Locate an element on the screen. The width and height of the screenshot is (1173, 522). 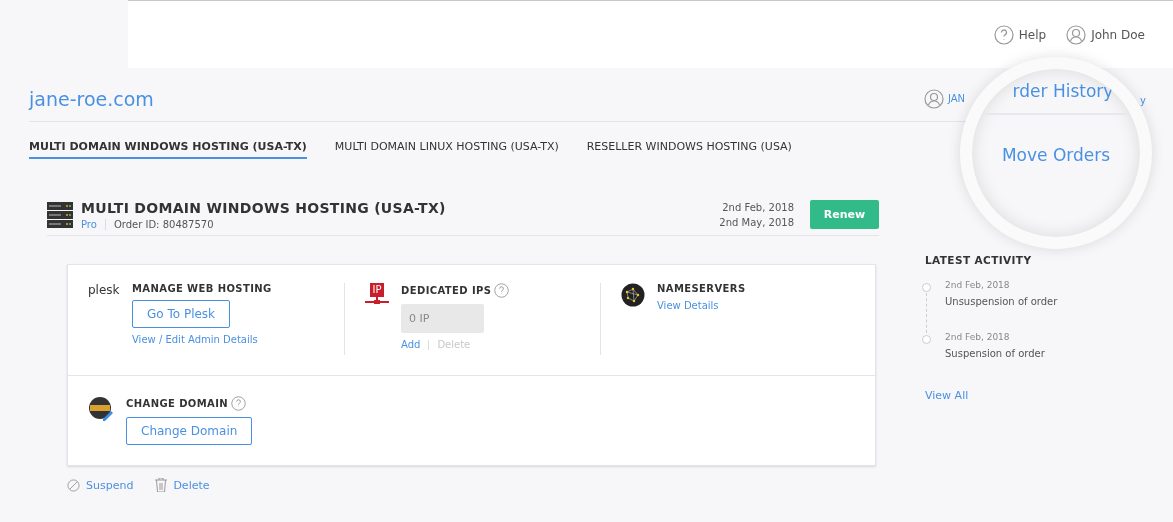
view-details-link: View Details is located at coordinates (688, 305).